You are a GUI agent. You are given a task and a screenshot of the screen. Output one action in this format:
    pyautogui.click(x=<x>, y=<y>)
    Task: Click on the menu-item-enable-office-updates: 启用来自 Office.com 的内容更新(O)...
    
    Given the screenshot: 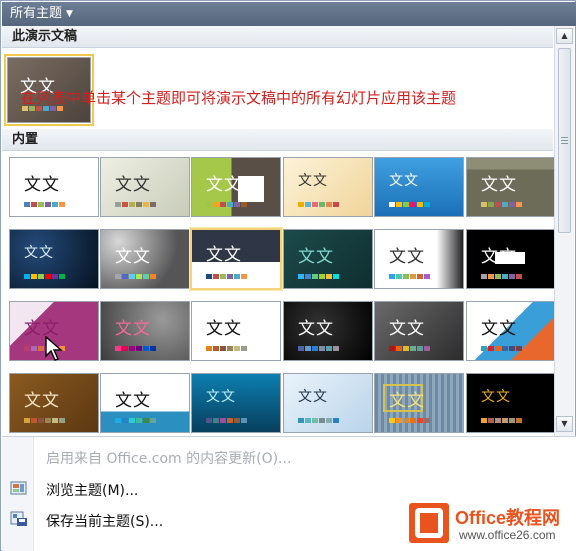 What is the action you would take?
    pyautogui.click(x=168, y=458)
    